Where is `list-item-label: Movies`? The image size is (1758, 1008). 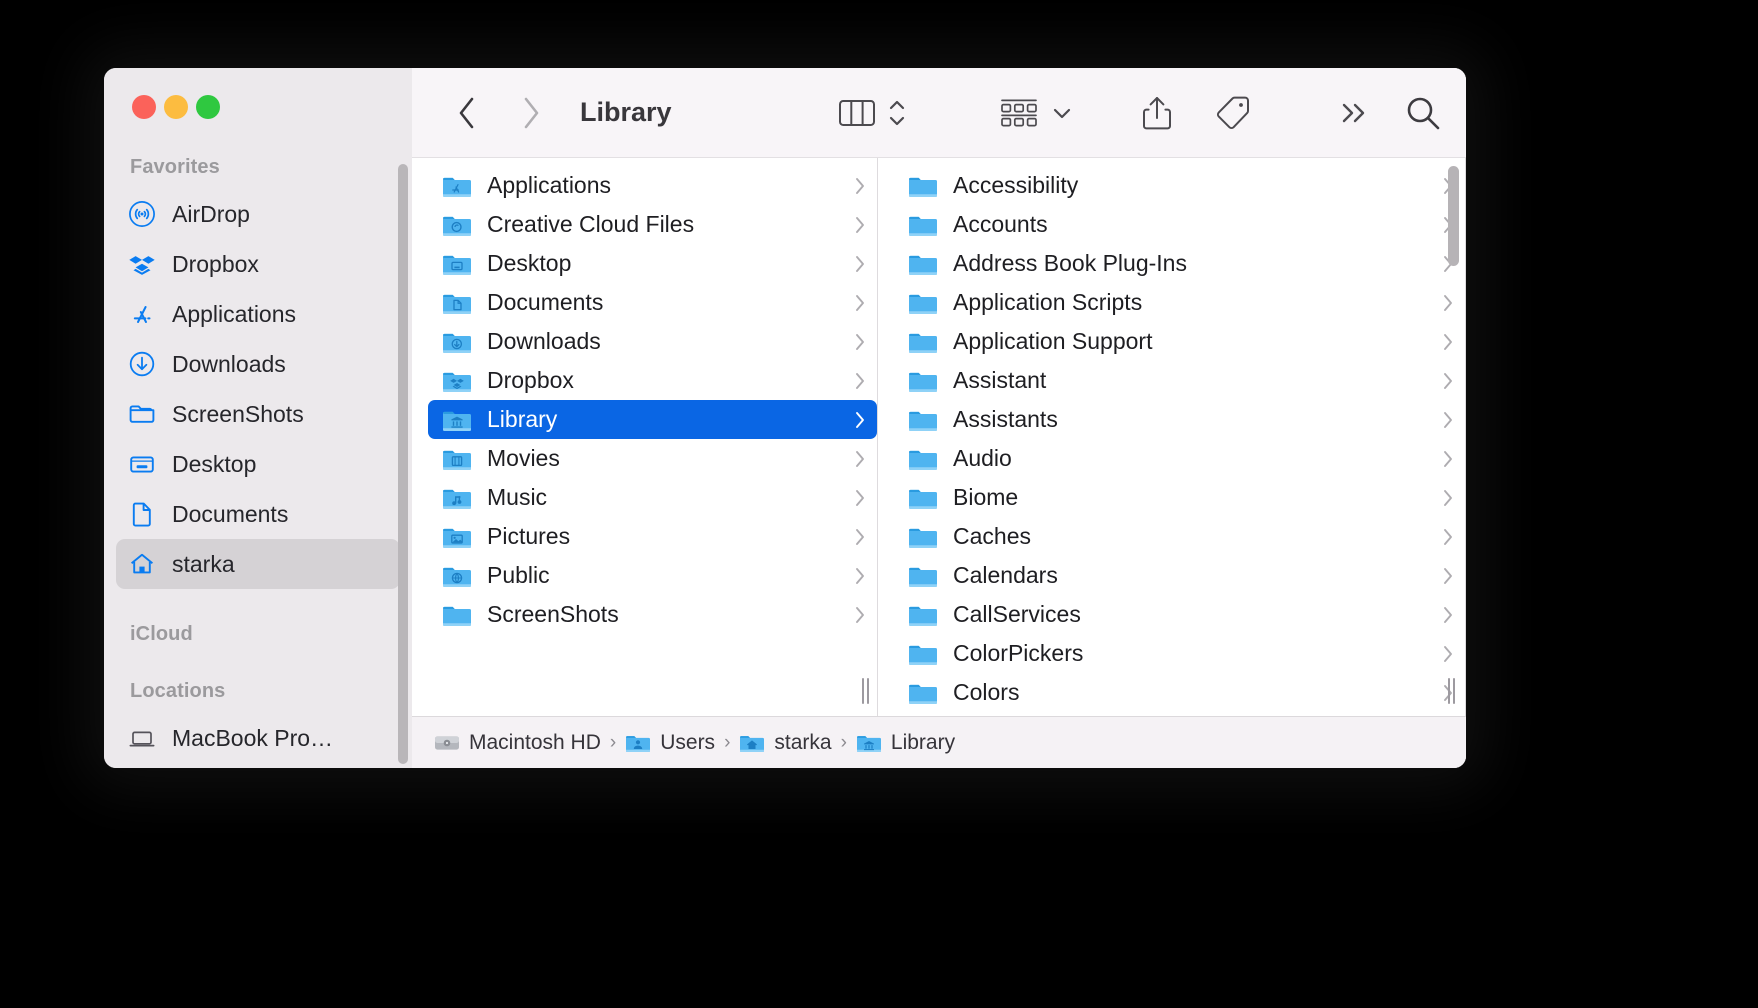
list-item-label: Movies is located at coordinates (523, 458).